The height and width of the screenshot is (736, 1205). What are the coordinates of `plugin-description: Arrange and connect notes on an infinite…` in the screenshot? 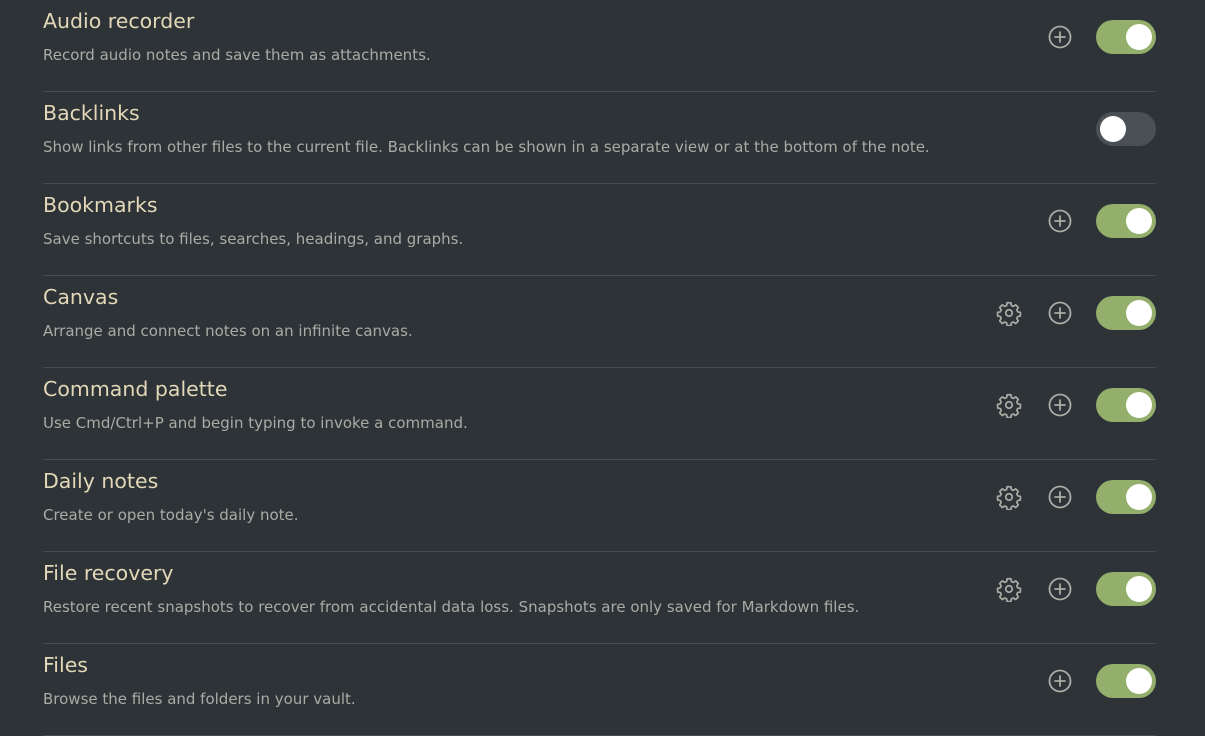 It's located at (228, 331).